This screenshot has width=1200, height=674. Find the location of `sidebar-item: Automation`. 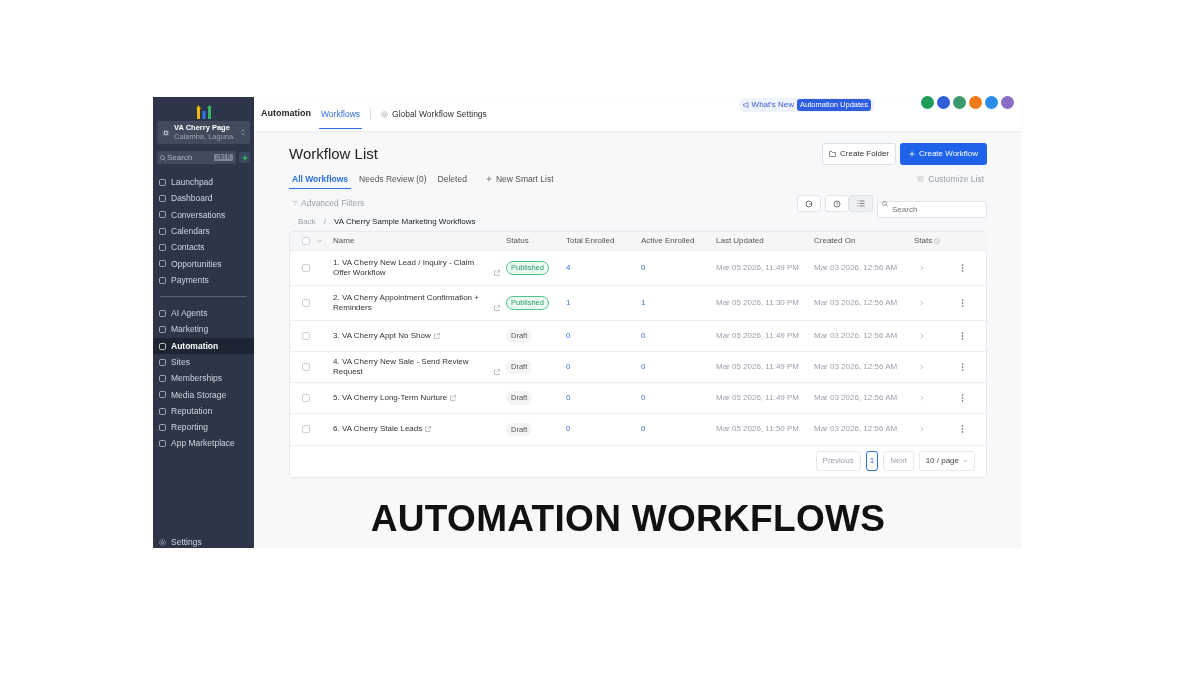

sidebar-item: Automation is located at coordinates (203, 346).